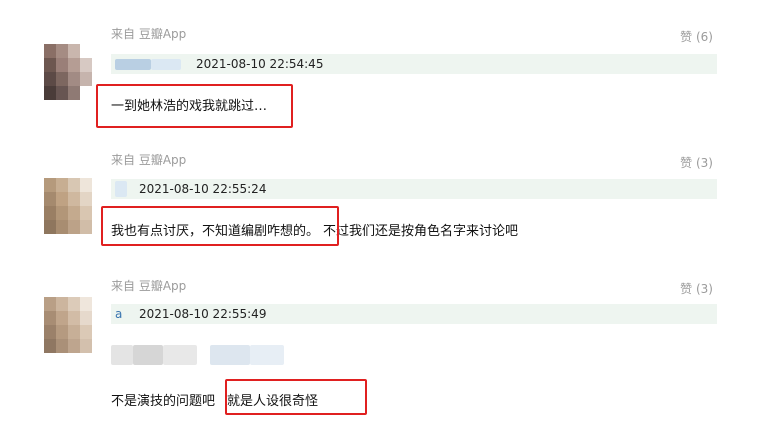  I want to click on comment-meta-bar: 2021-08-10 22:54:45, so click(414, 64).